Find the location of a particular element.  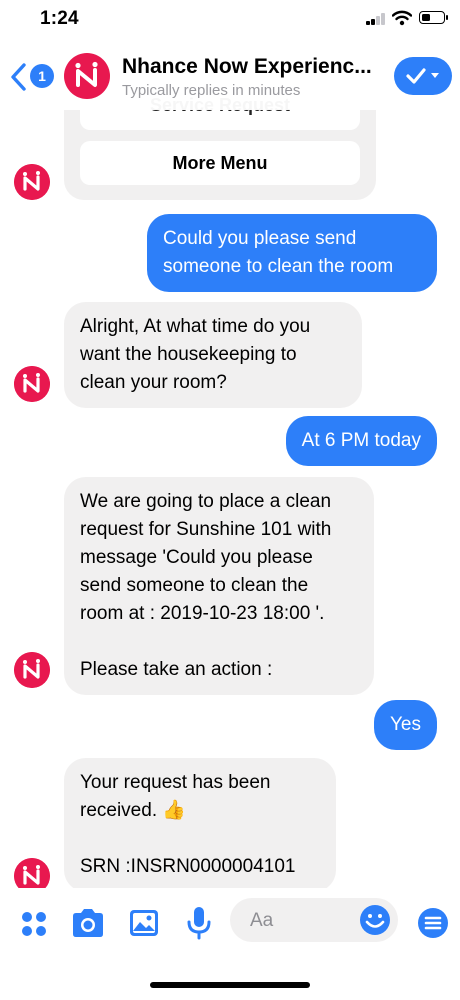

message-input: Aa is located at coordinates (314, 920).